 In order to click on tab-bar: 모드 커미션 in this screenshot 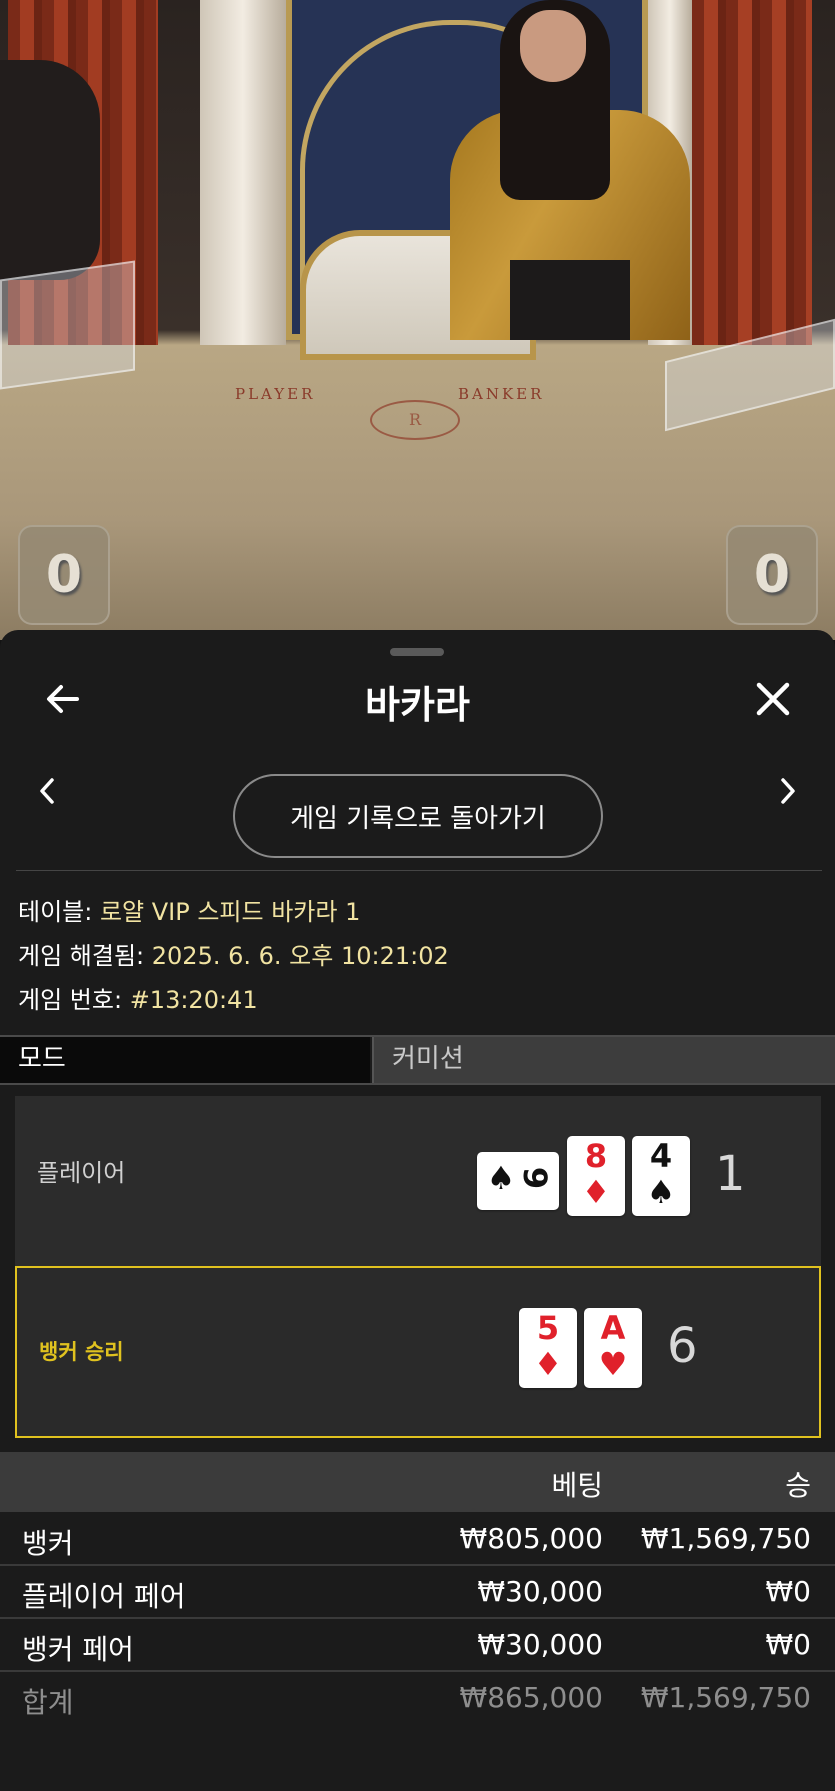, I will do `click(417, 1060)`.